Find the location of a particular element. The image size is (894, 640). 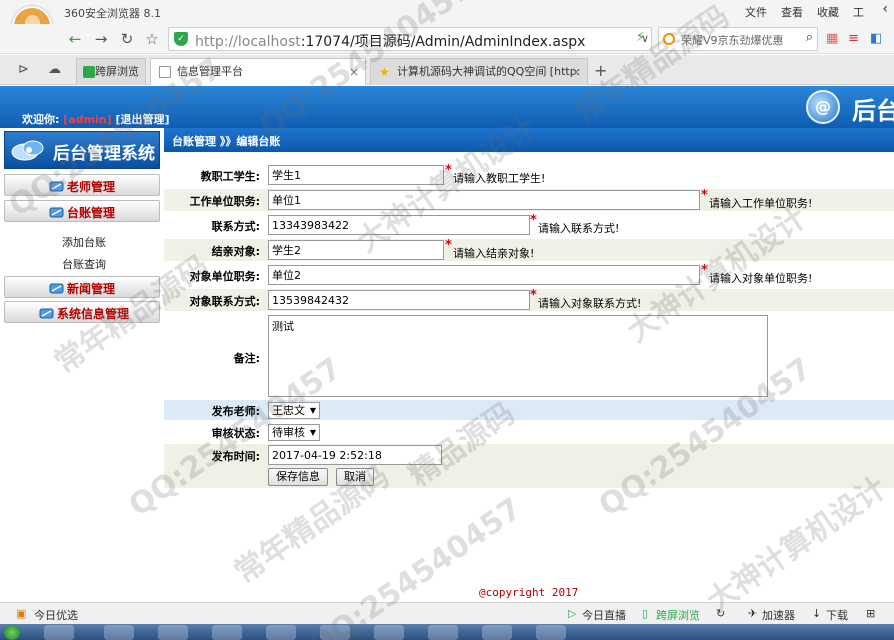

rocket-icon: ✈ is located at coordinates (753, 613).